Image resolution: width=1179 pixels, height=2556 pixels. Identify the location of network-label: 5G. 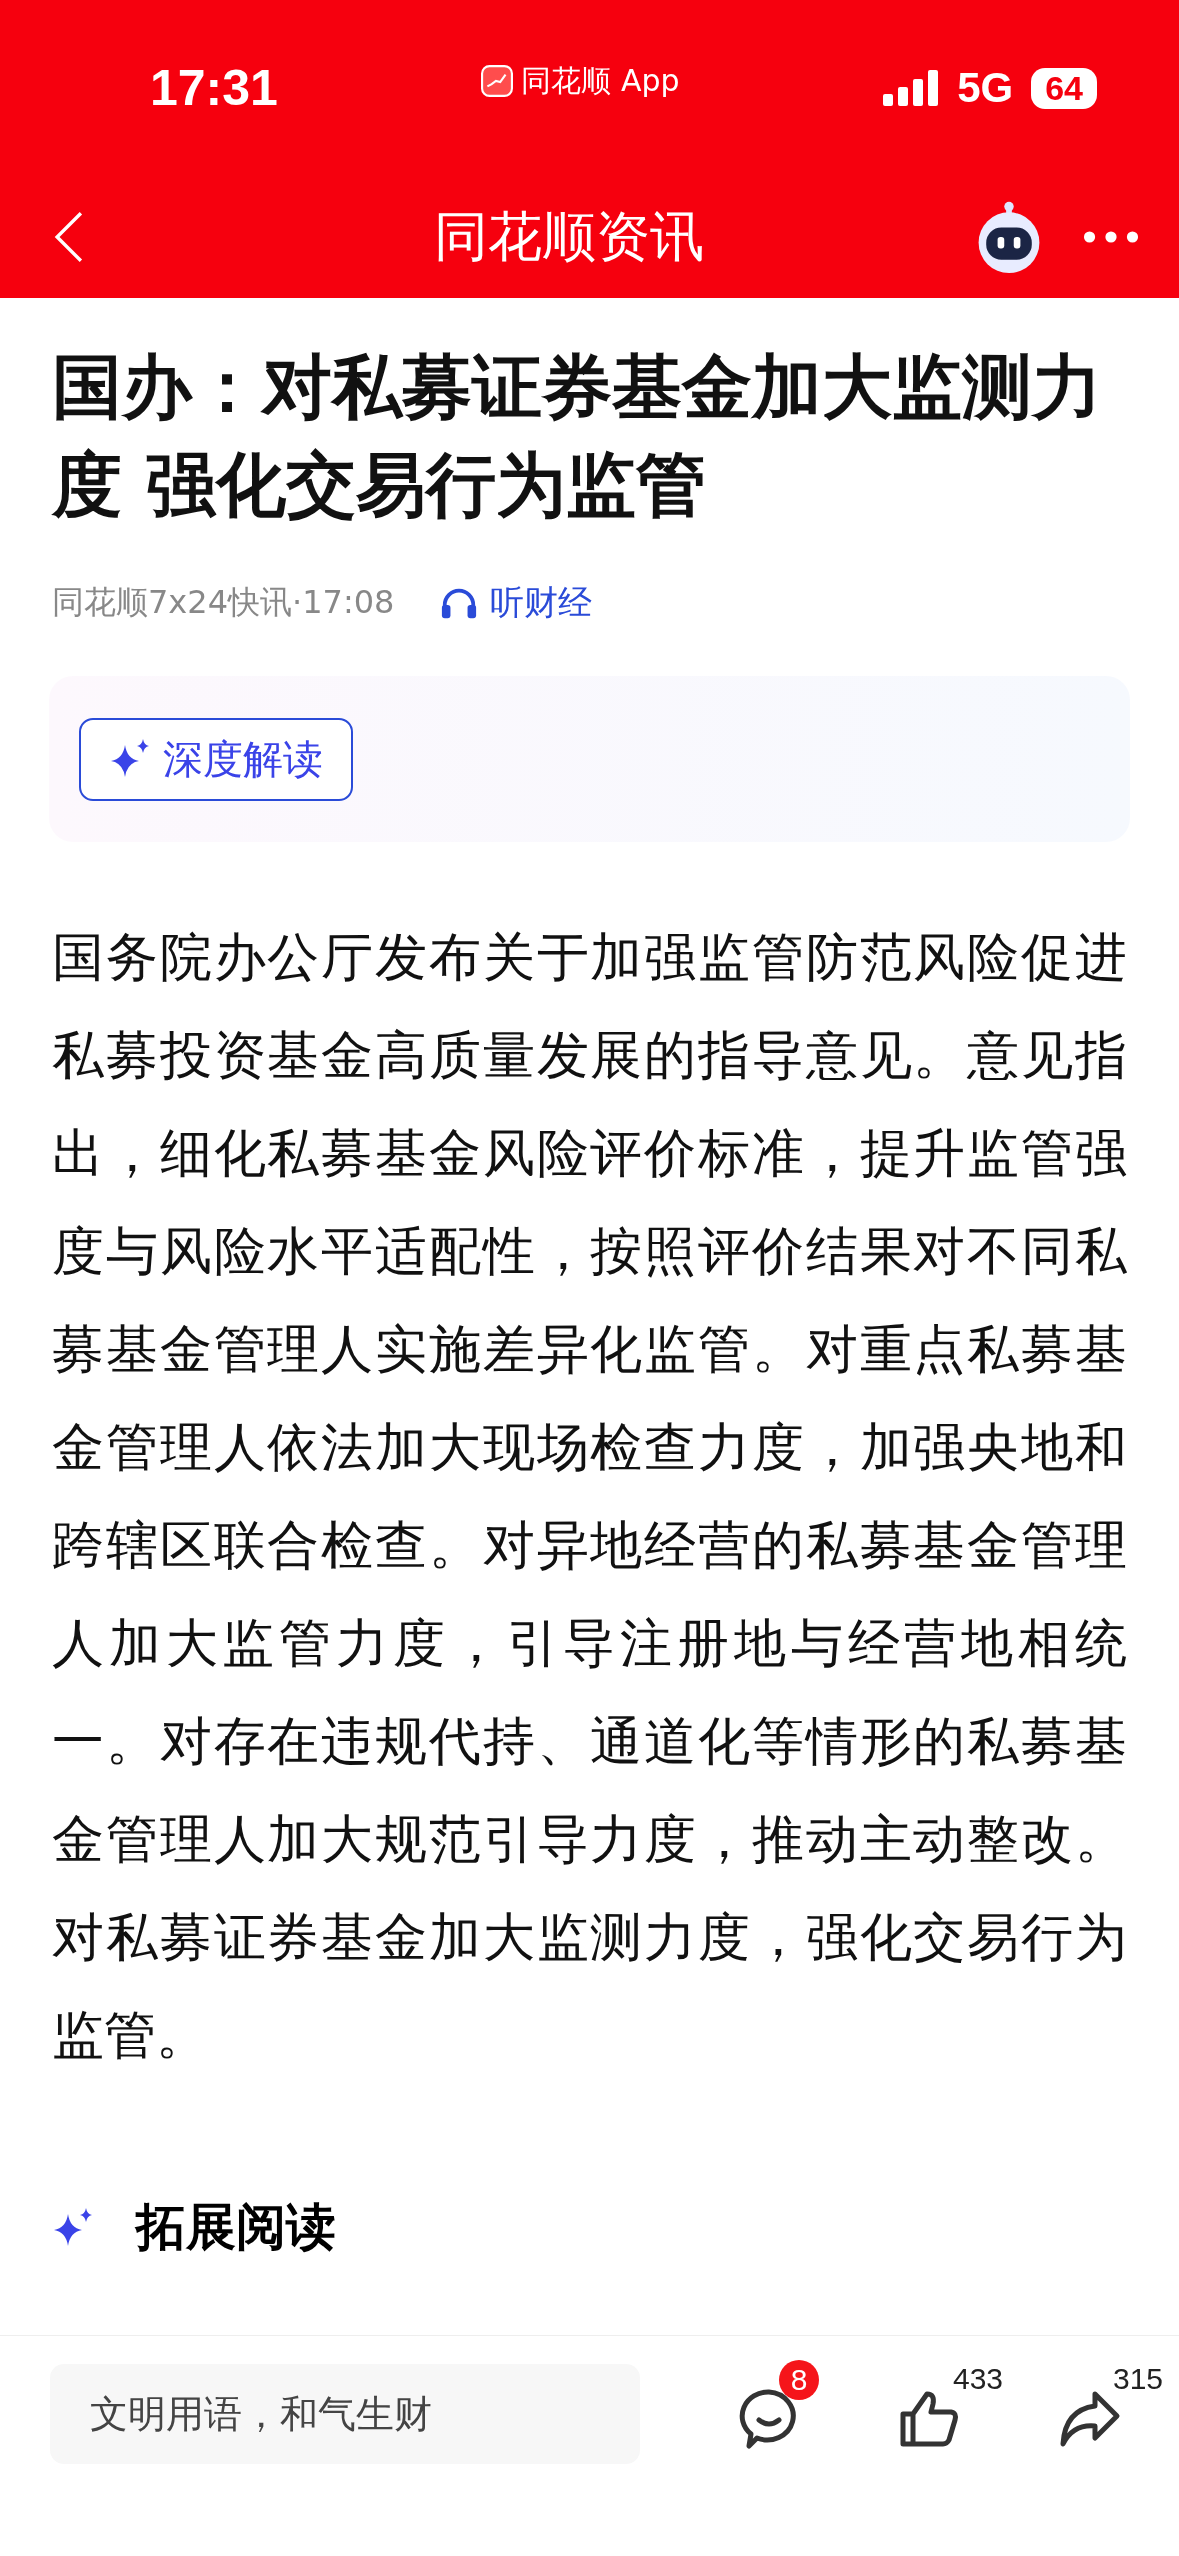
(985, 88).